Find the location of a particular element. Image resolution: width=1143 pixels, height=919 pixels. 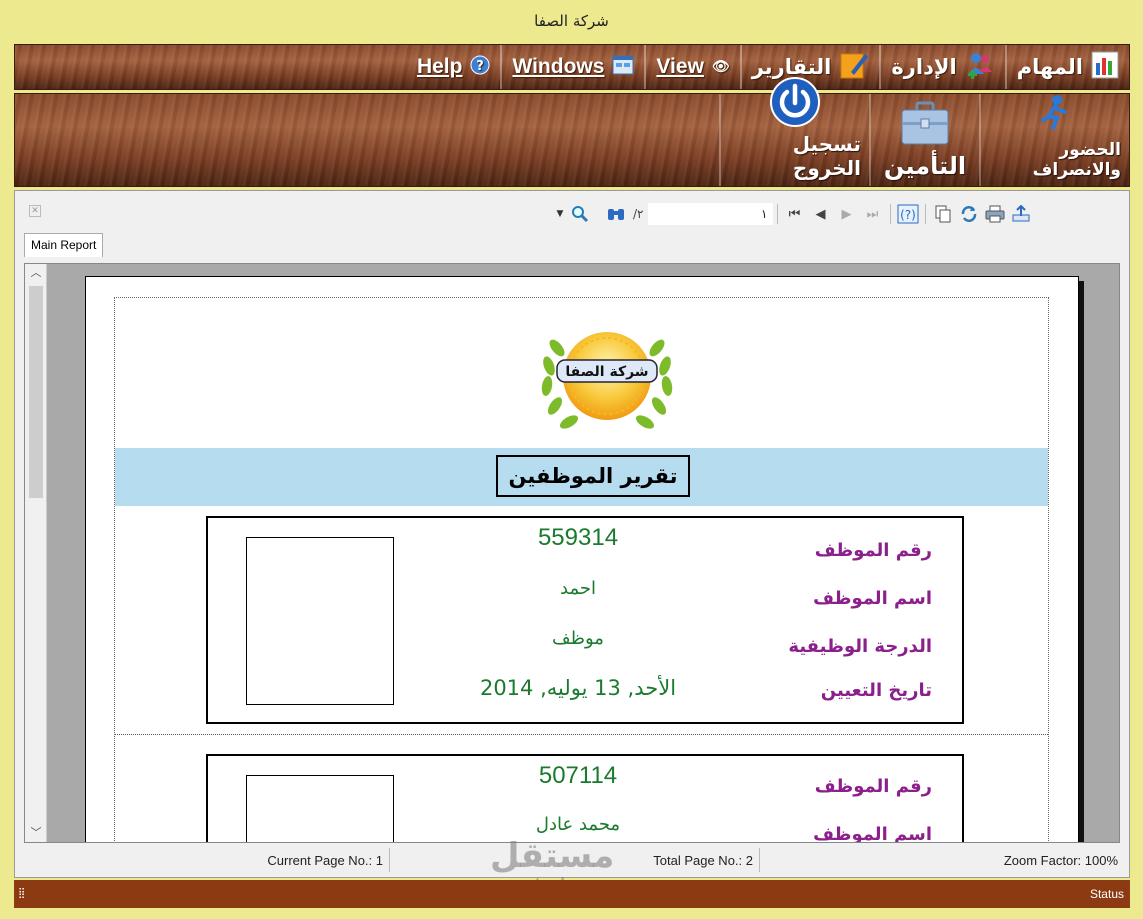

copy-icon is located at coordinates (943, 214).